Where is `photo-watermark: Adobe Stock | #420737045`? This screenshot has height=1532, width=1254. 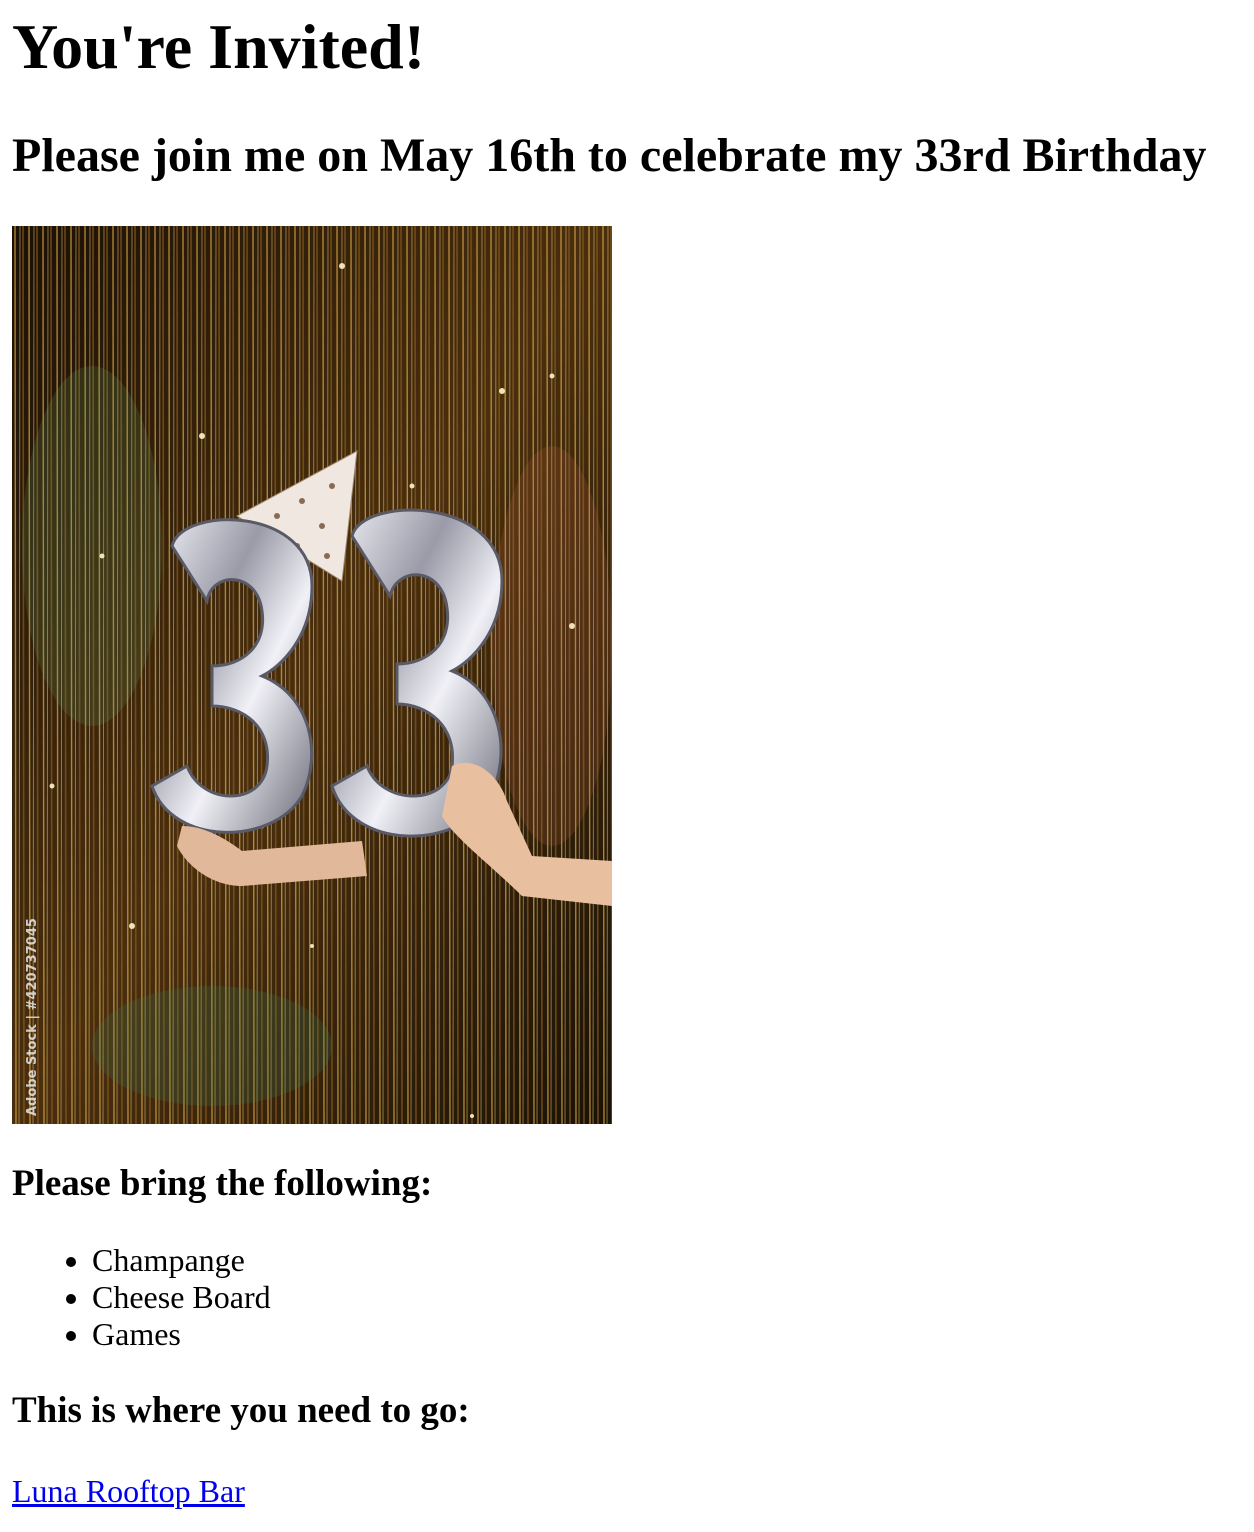
photo-watermark: Adobe Stock | #420737045 is located at coordinates (32, 1017).